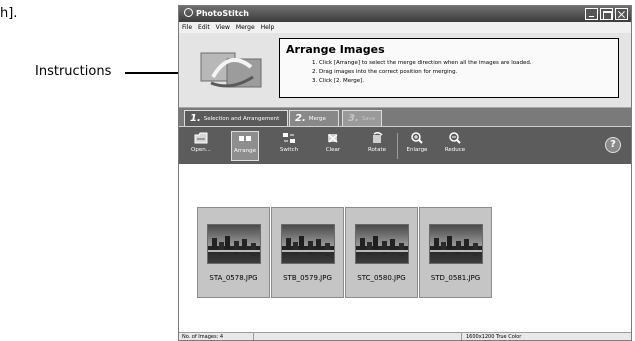  What do you see at coordinates (300, 118) in the screenshot?
I see `tab-number: 2.` at bounding box center [300, 118].